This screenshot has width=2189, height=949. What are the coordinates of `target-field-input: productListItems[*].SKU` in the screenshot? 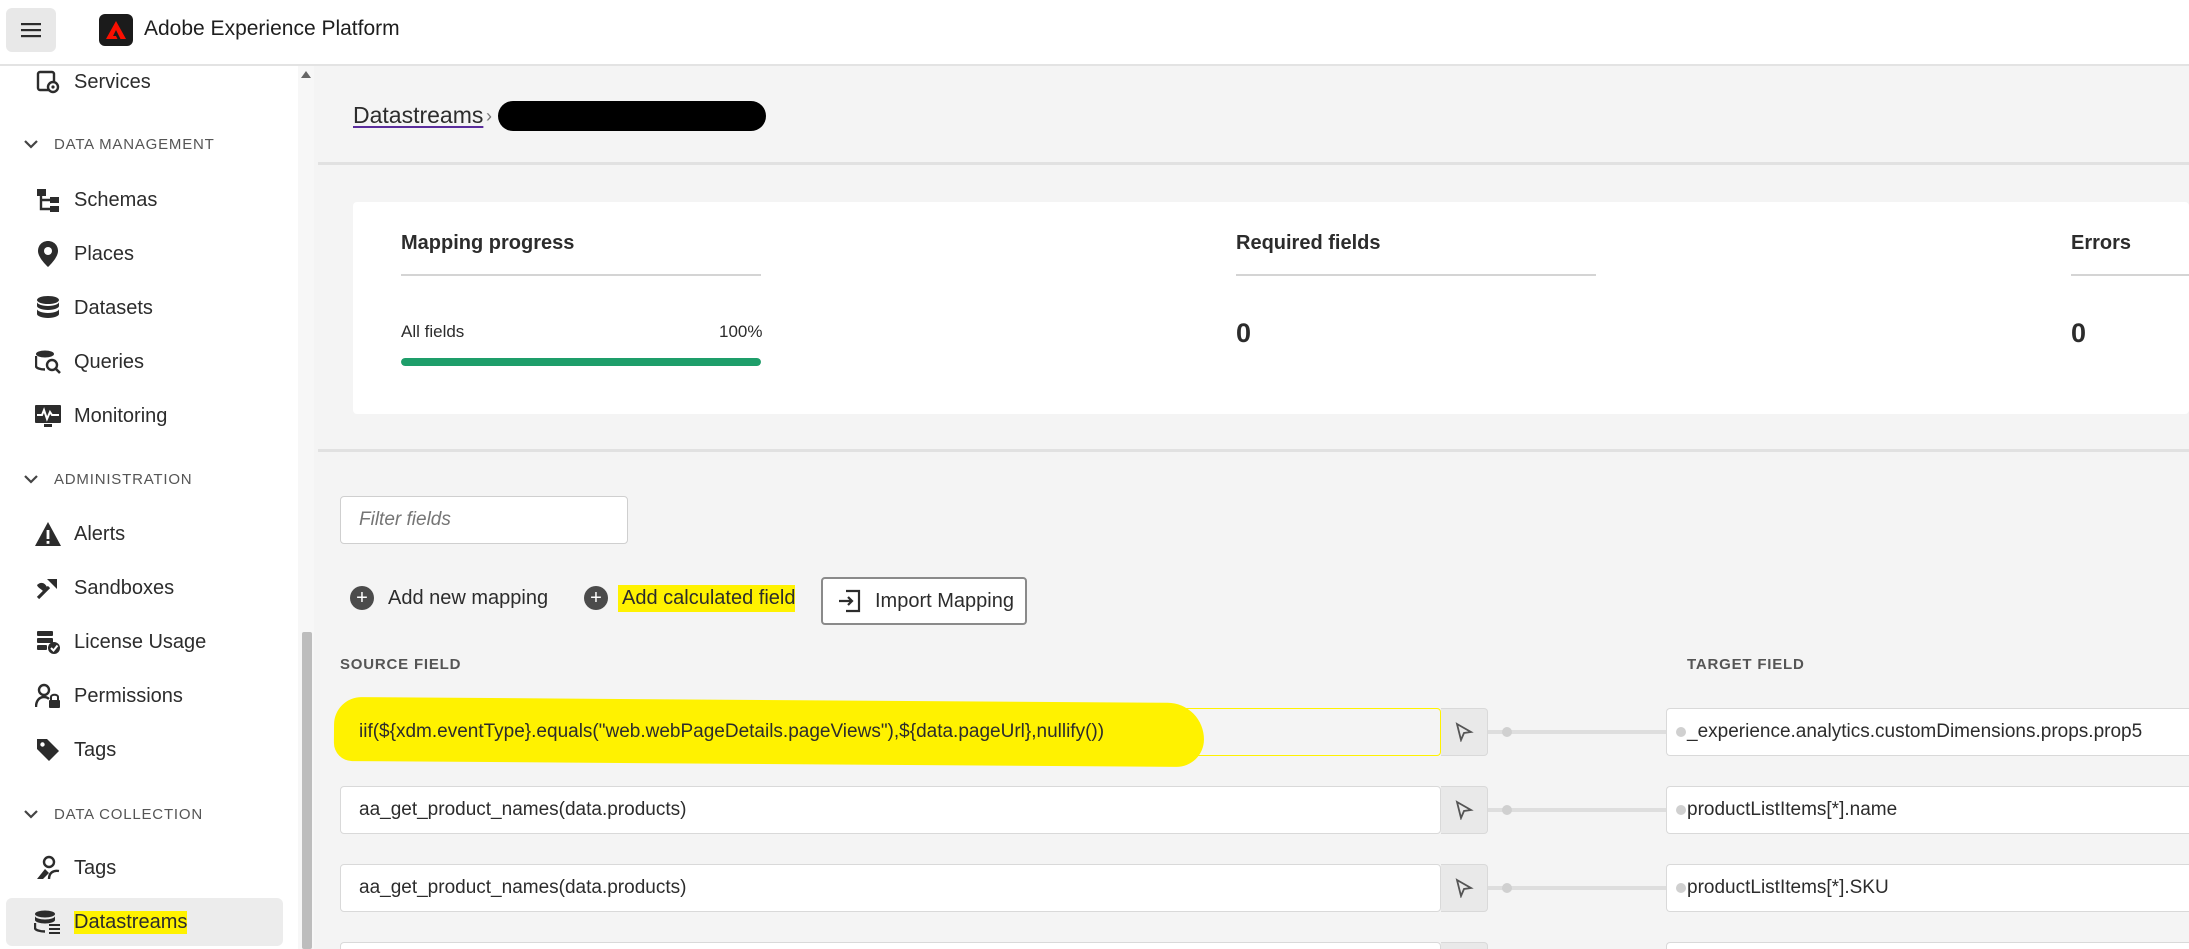 It's located at (1927, 888).